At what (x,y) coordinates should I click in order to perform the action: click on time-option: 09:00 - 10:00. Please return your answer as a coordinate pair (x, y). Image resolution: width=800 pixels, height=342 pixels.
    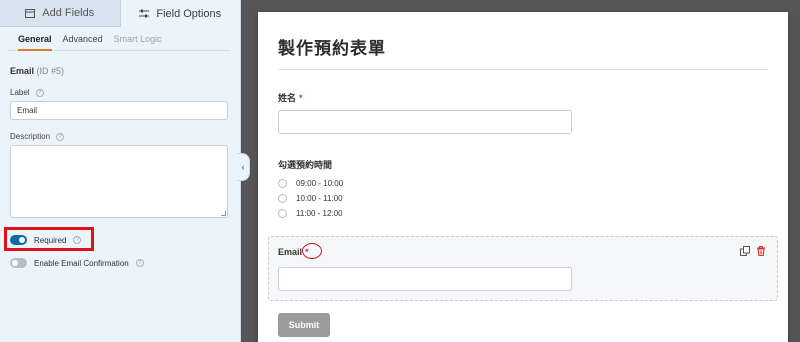
    Looking at the image, I should click on (310, 183).